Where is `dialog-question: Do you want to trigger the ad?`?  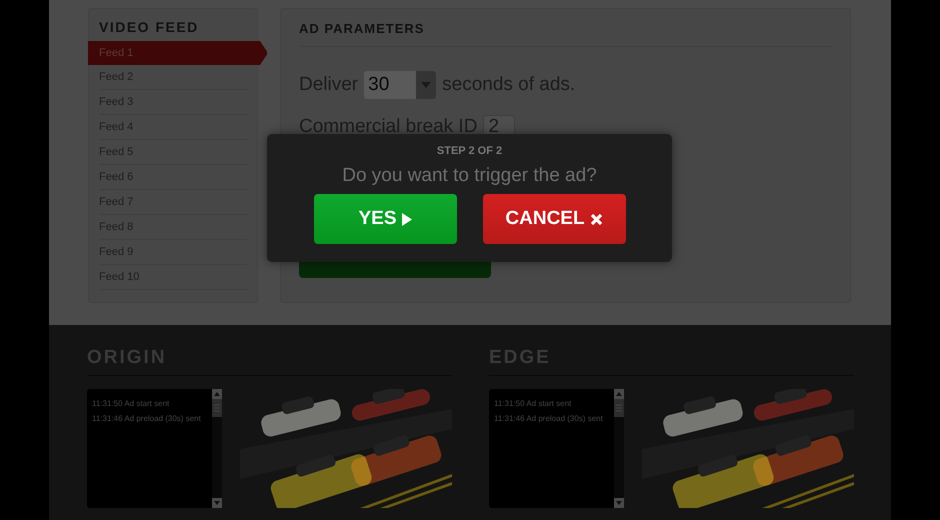
dialog-question: Do you want to trigger the ad? is located at coordinates (469, 176).